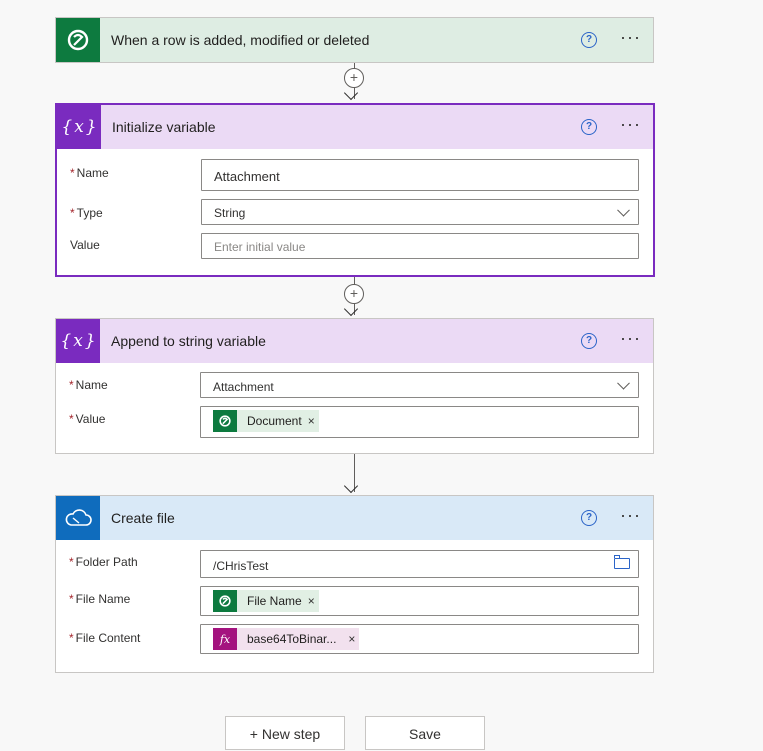  Describe the element at coordinates (420, 175) in the screenshot. I see `name-input: Attachment` at that location.